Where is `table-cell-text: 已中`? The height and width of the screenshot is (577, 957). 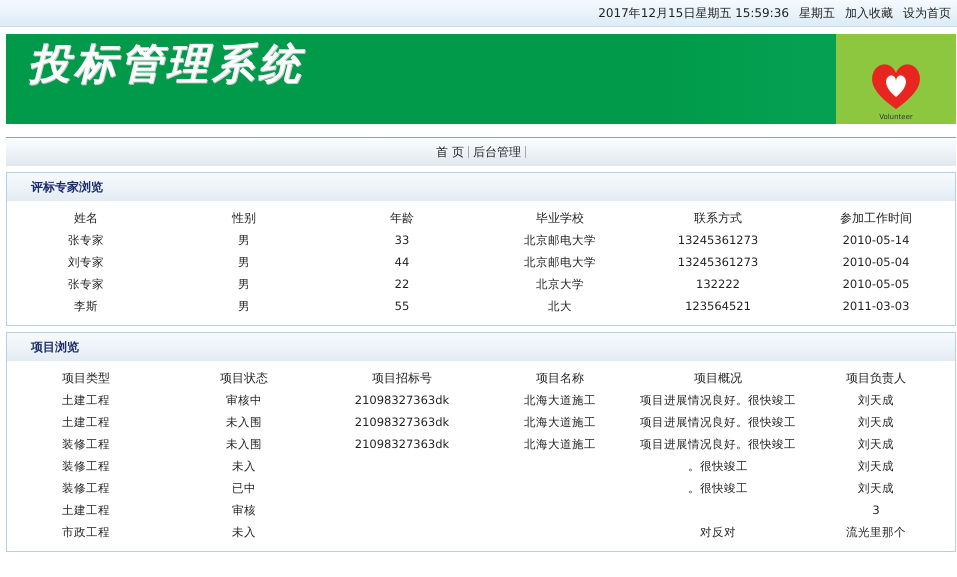 table-cell-text: 已中 is located at coordinates (244, 488).